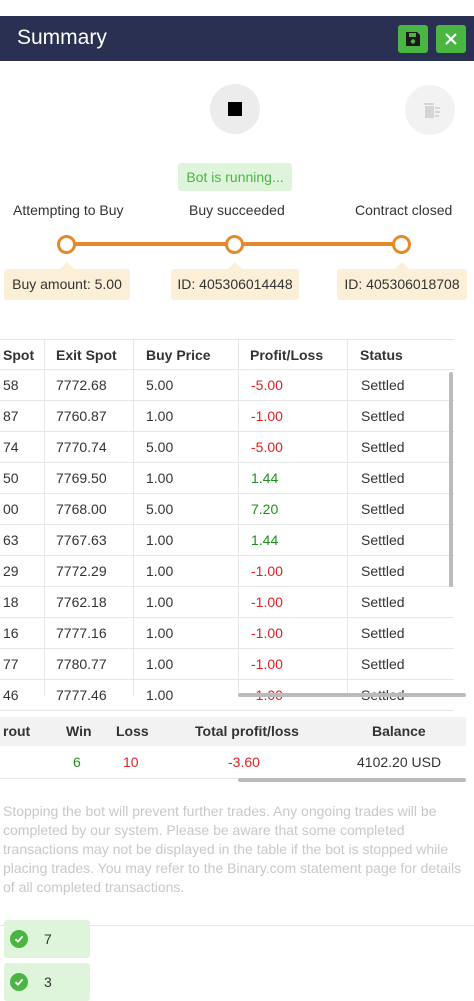 The image size is (474, 1001). I want to click on summary-table-row: 6 10 -3.60 4102.20 USD, so click(233, 762).